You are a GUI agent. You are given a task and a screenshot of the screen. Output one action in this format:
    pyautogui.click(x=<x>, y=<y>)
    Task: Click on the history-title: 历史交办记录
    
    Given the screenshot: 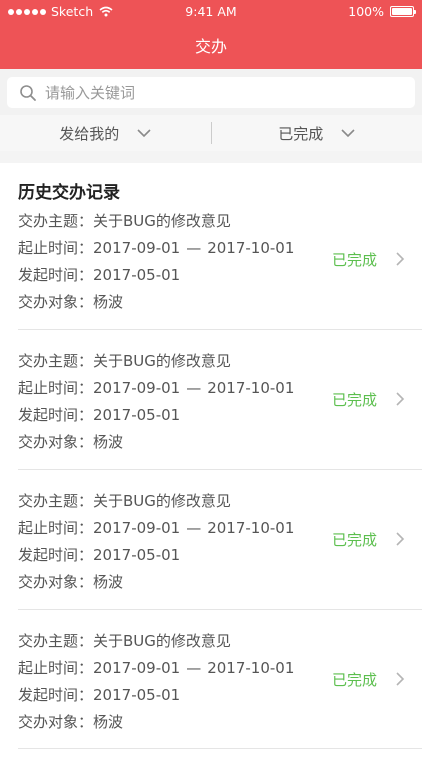 What is the action you would take?
    pyautogui.click(x=69, y=190)
    